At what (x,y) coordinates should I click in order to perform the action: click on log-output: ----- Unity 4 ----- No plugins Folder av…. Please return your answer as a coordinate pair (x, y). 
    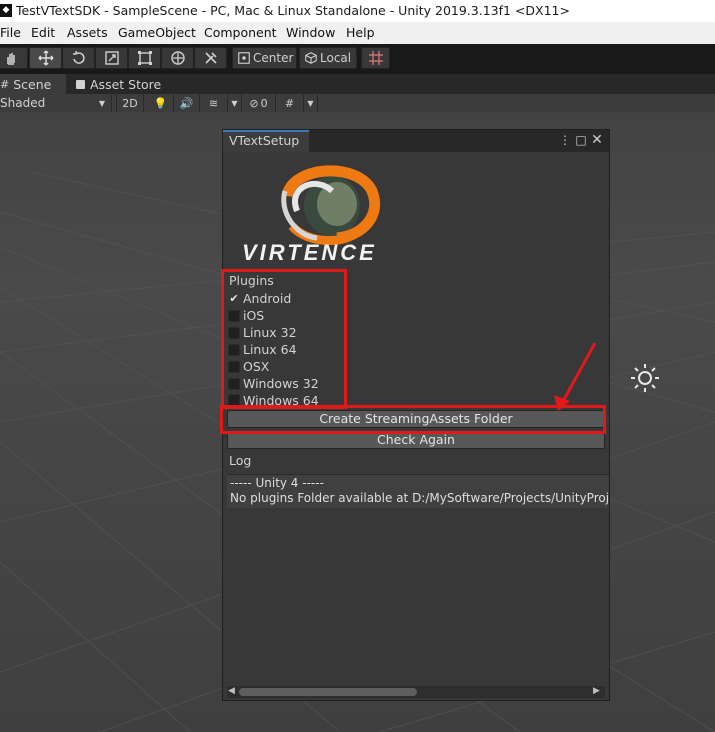
    Looking at the image, I should click on (418, 491).